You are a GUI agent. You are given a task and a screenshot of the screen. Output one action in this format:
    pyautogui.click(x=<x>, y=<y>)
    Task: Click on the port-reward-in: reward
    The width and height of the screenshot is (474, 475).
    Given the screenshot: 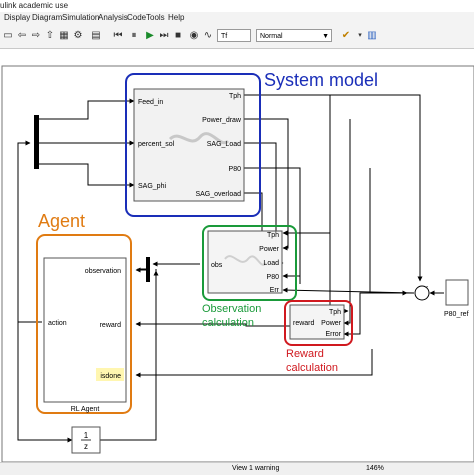 What is the action you would take?
    pyautogui.click(x=111, y=325)
    